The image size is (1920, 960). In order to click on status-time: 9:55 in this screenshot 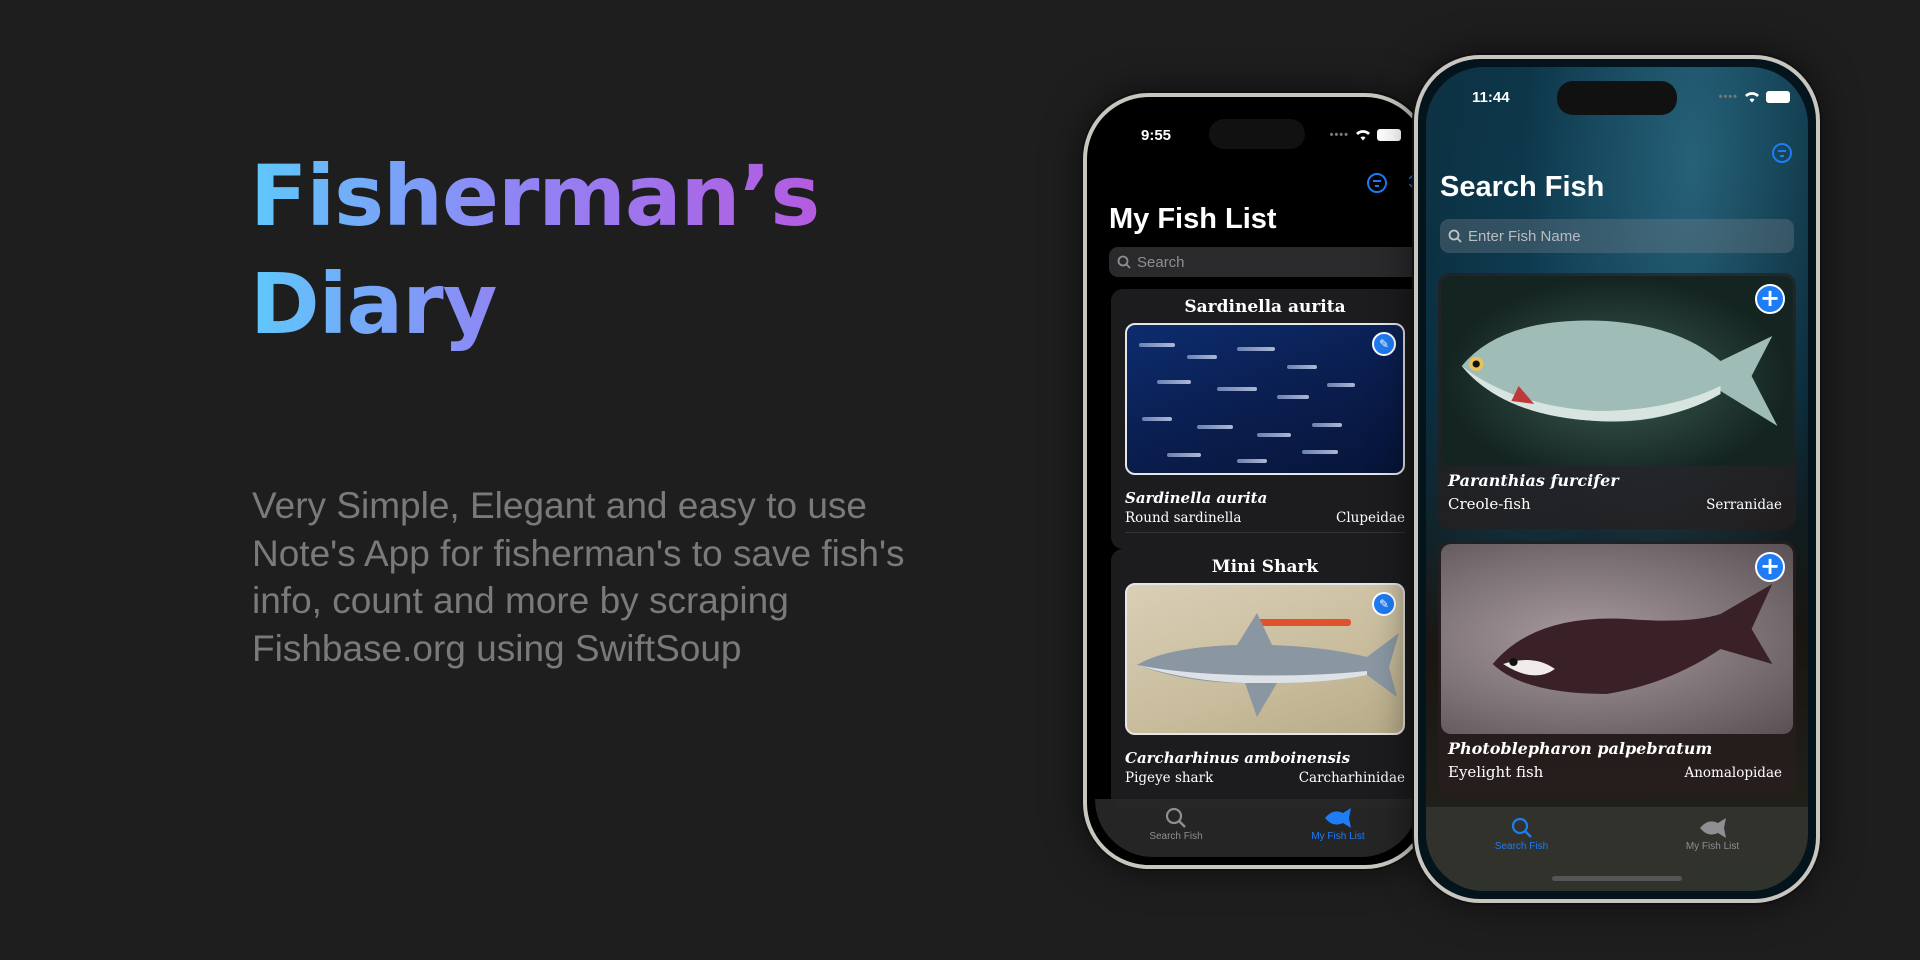, I will do `click(1156, 135)`.